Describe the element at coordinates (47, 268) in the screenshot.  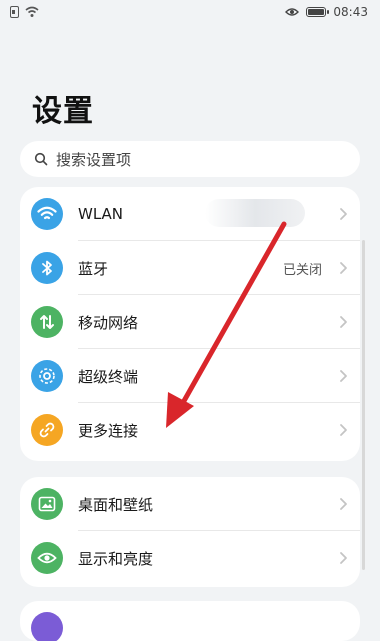
I see `bluetooth-icon` at that location.